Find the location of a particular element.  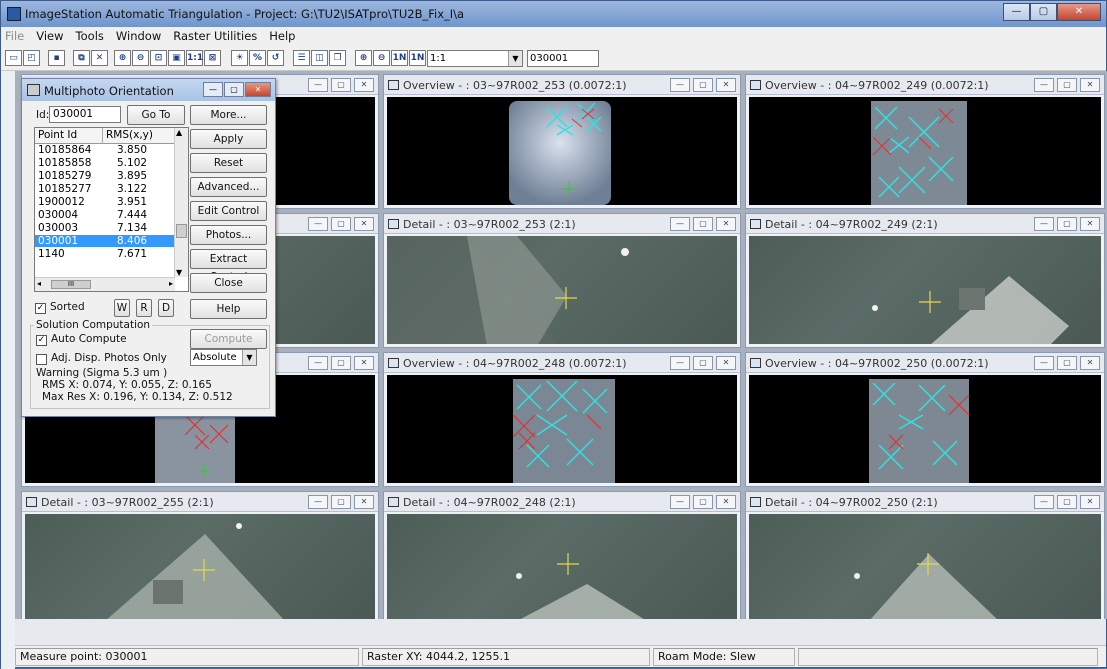

pane-detail-250: Detail - : 04~97R002_250 (2:1) — ▢ ✕ is located at coordinates (925, 557).